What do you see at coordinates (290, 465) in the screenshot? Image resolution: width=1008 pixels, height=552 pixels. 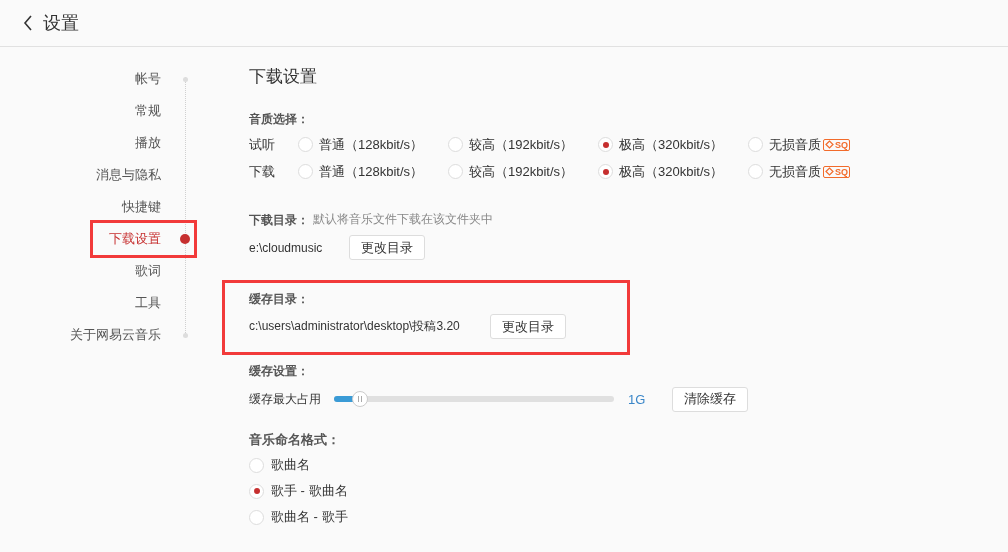 I see `option-label: 歌曲名` at bounding box center [290, 465].